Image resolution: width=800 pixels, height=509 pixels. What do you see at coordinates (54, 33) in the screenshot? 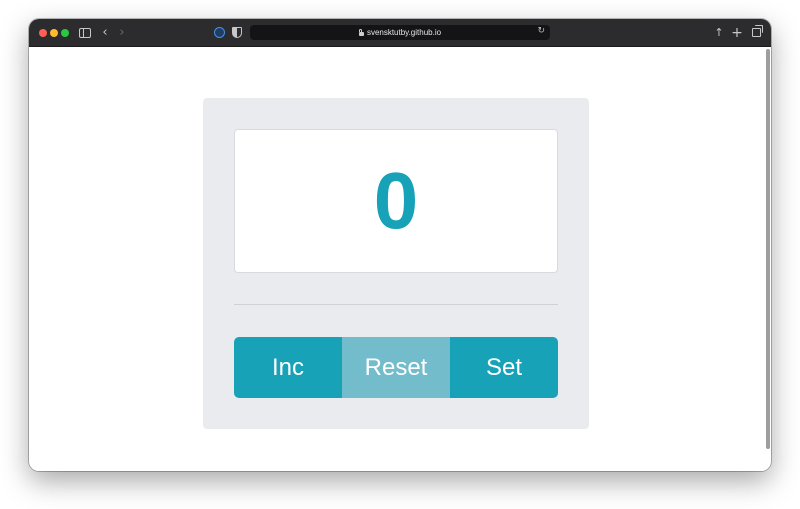
I see `minimize-window-button` at bounding box center [54, 33].